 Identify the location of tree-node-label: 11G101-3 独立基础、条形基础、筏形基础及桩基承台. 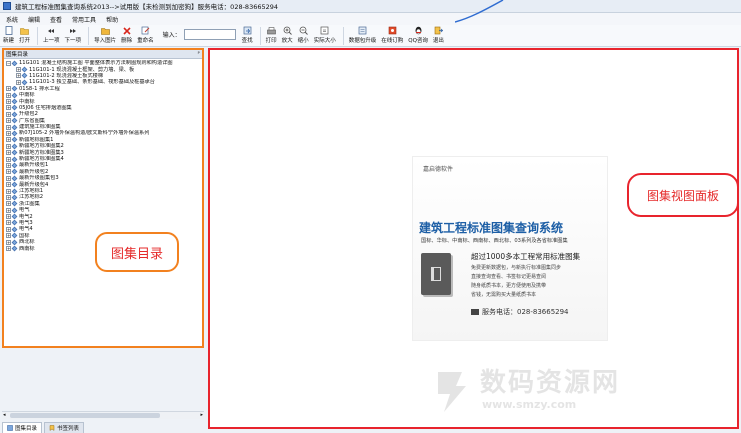
(92, 82).